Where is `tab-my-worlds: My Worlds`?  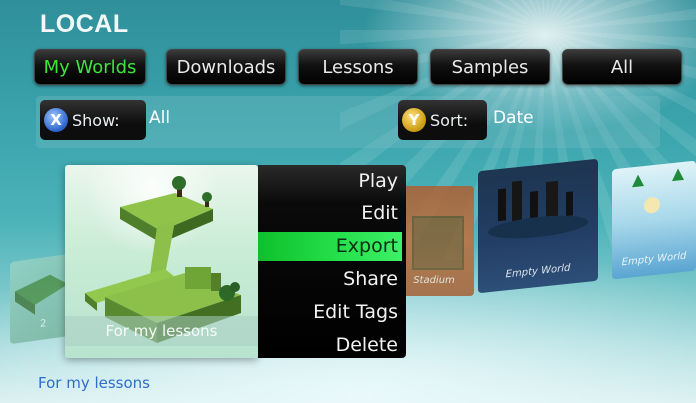 tab-my-worlds: My Worlds is located at coordinates (90, 67).